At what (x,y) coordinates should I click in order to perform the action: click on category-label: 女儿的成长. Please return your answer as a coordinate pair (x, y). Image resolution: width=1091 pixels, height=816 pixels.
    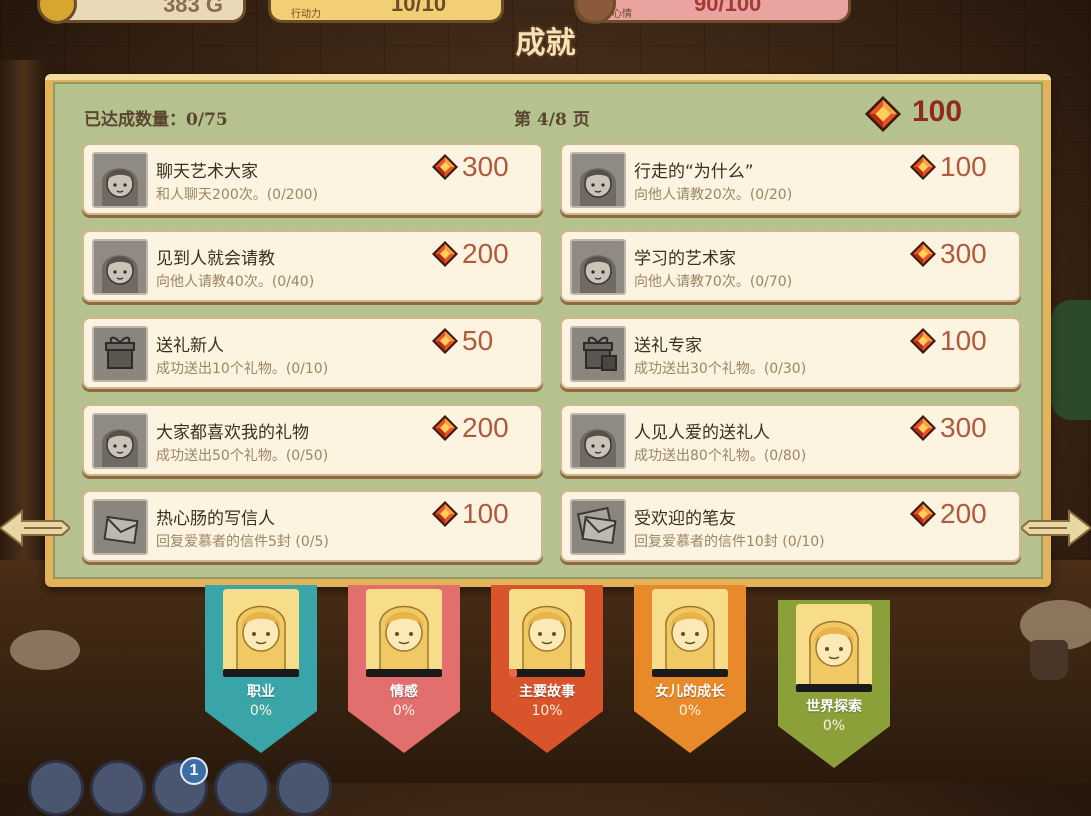
    Looking at the image, I should click on (690, 692).